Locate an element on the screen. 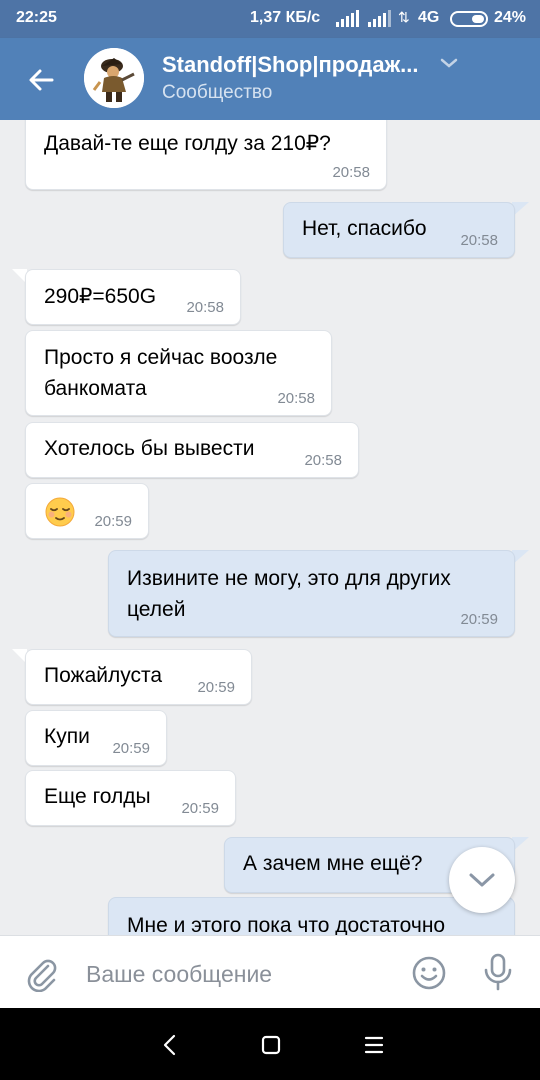 This screenshot has height=1080, width=540. message-input is located at coordinates (236, 974).